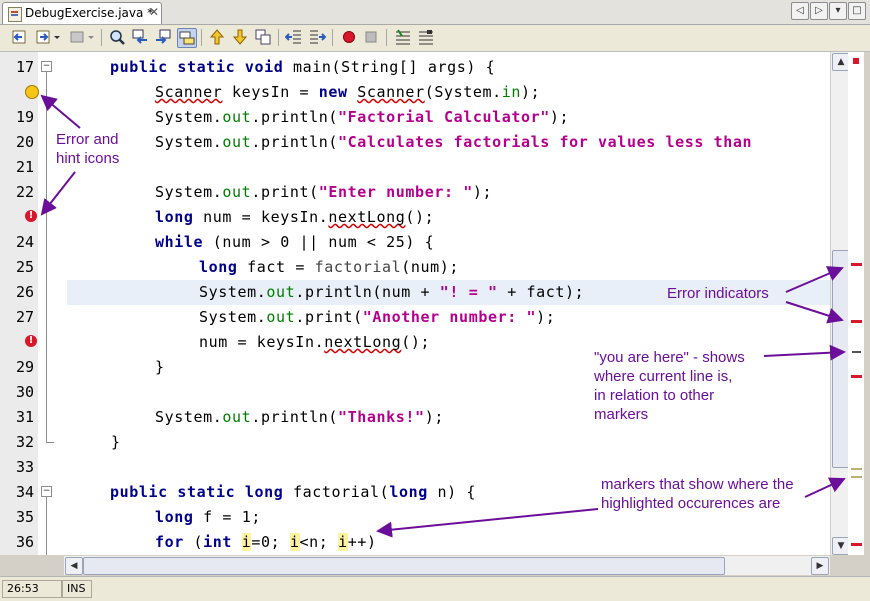  I want to click on code-text: keysIn =, so click(270, 92).